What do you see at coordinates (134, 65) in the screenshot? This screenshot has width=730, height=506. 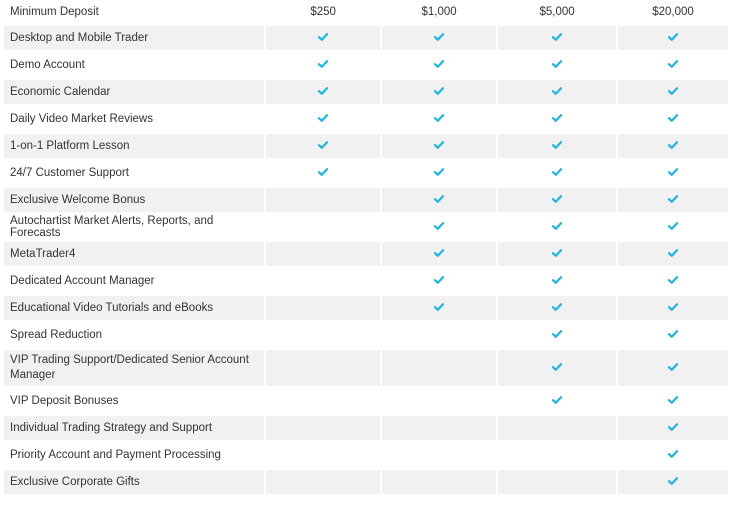 I see `feature-label: Demo Account` at bounding box center [134, 65].